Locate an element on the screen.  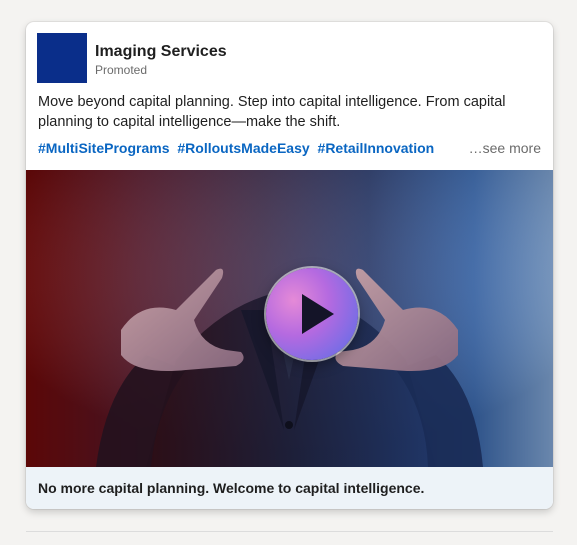
header-text: Imaging Services Promoted is located at coordinates (161, 55).